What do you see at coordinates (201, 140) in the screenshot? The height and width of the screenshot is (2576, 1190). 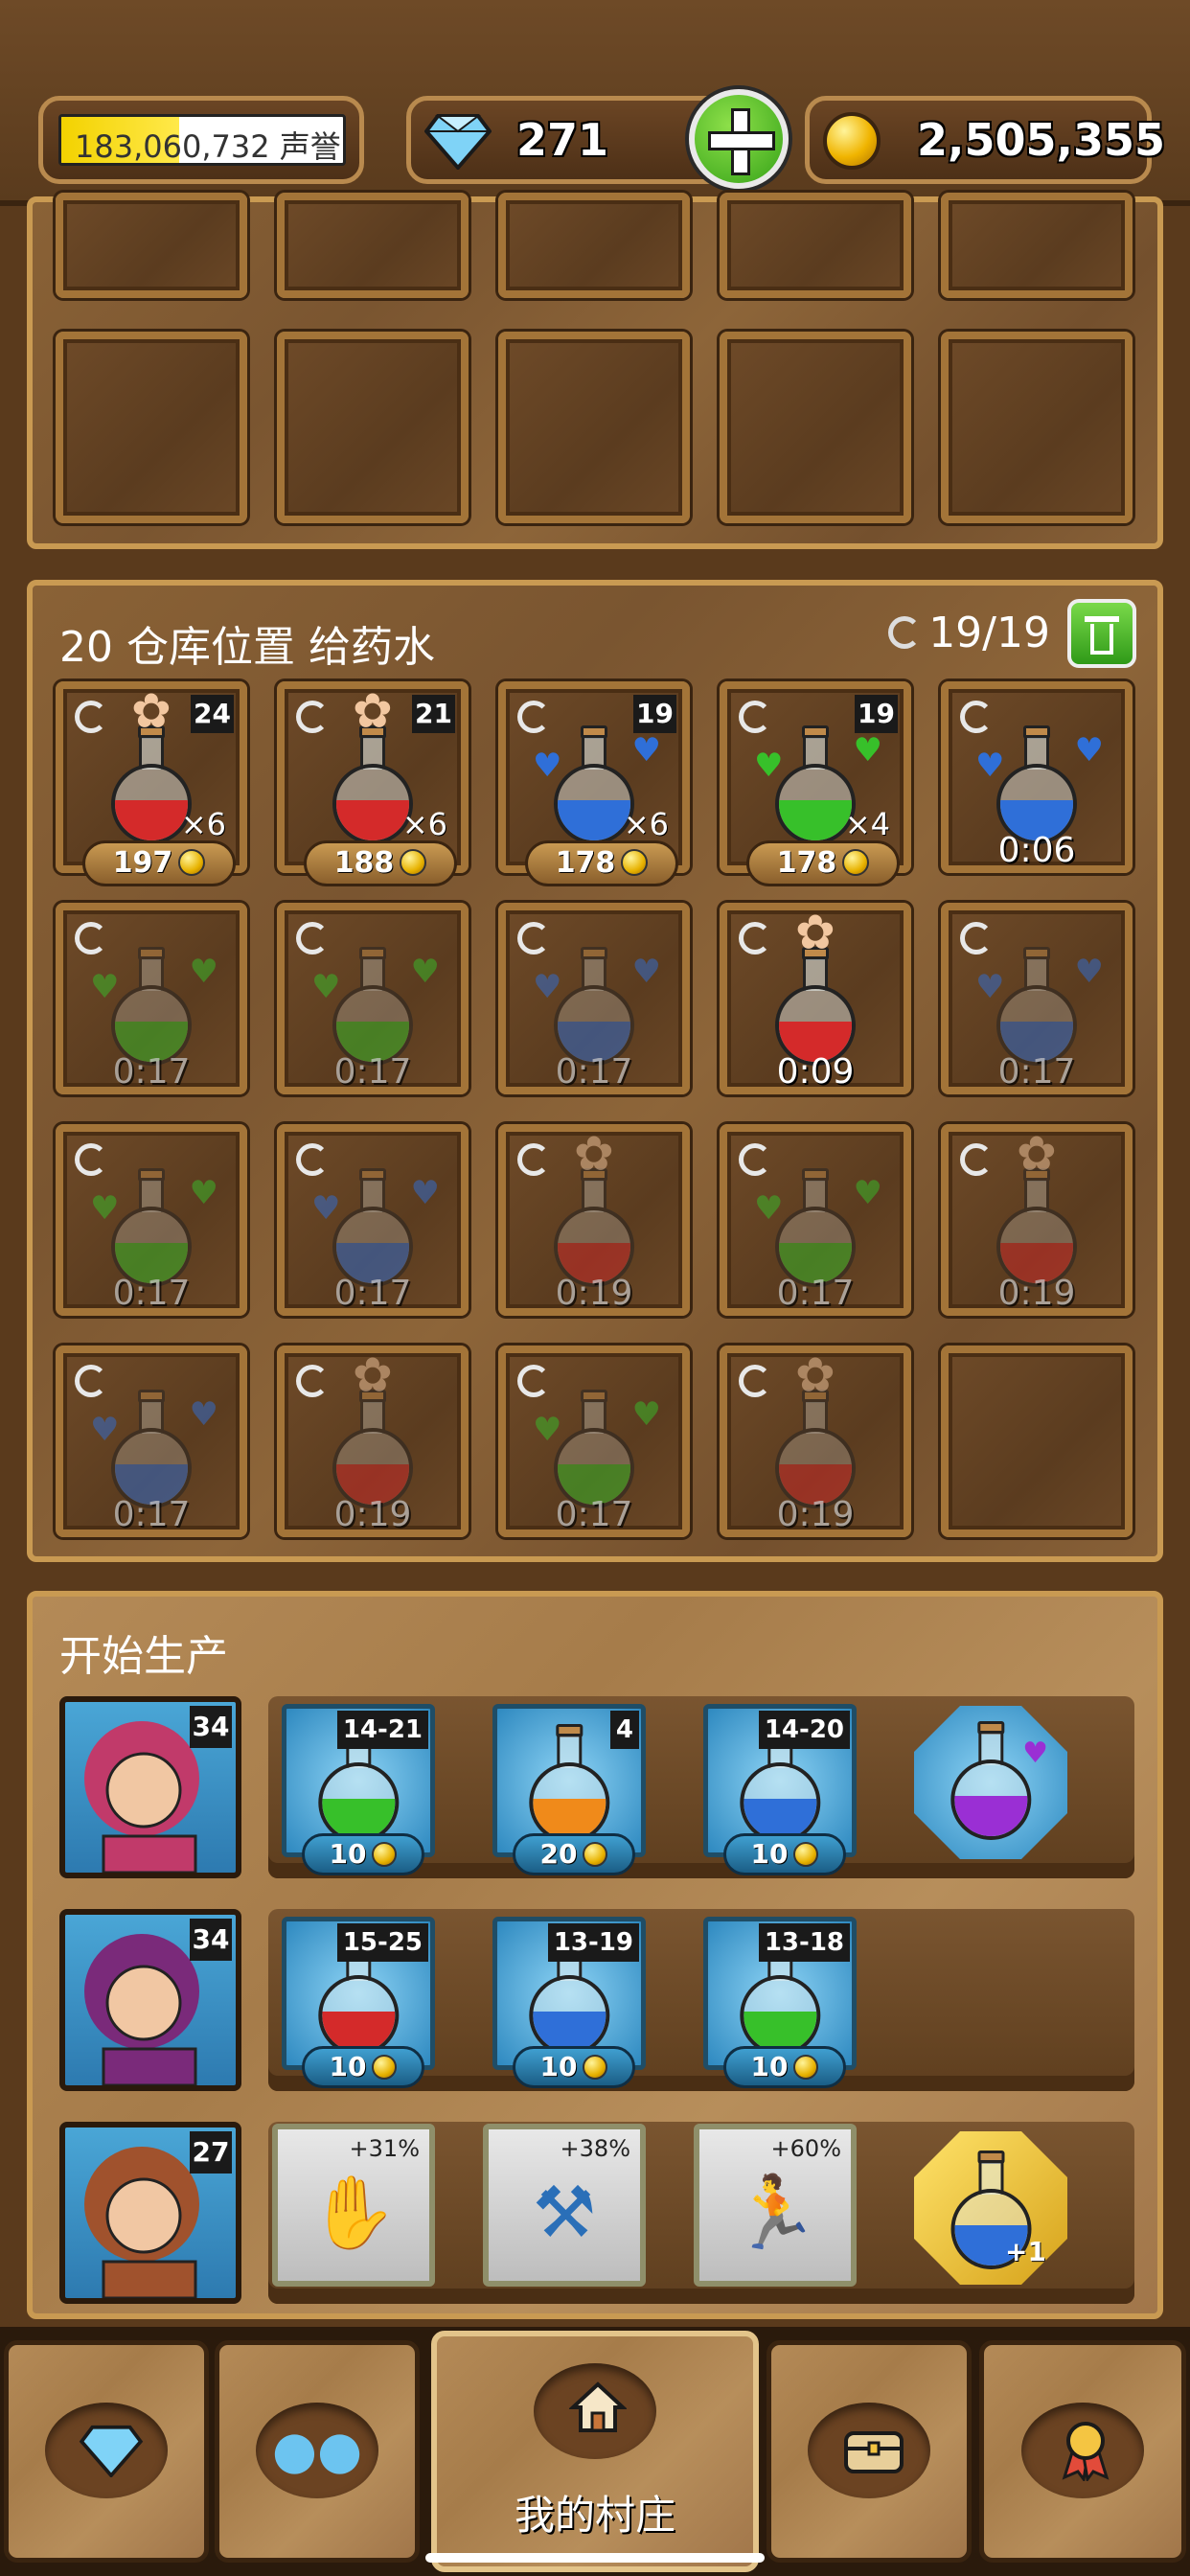 I see `reputation-pill: 183,060,732 声誉` at bounding box center [201, 140].